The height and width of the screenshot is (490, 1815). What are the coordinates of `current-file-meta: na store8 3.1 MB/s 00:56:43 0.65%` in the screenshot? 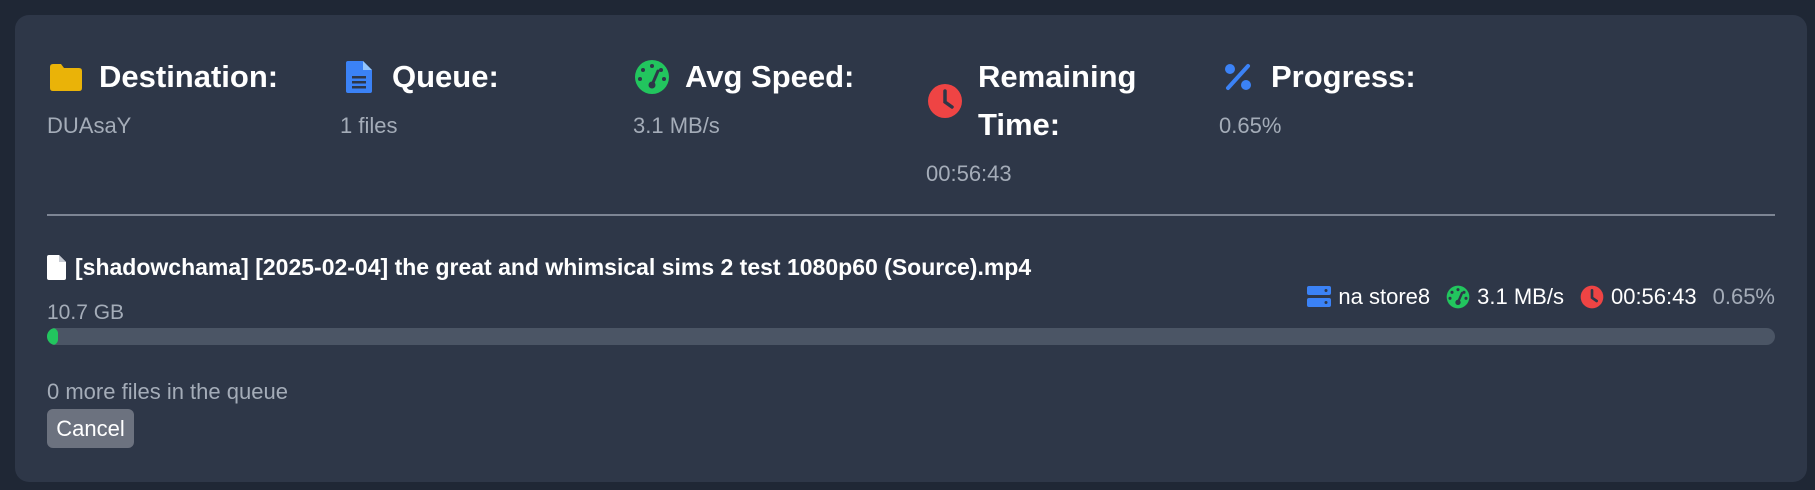 It's located at (1541, 297).